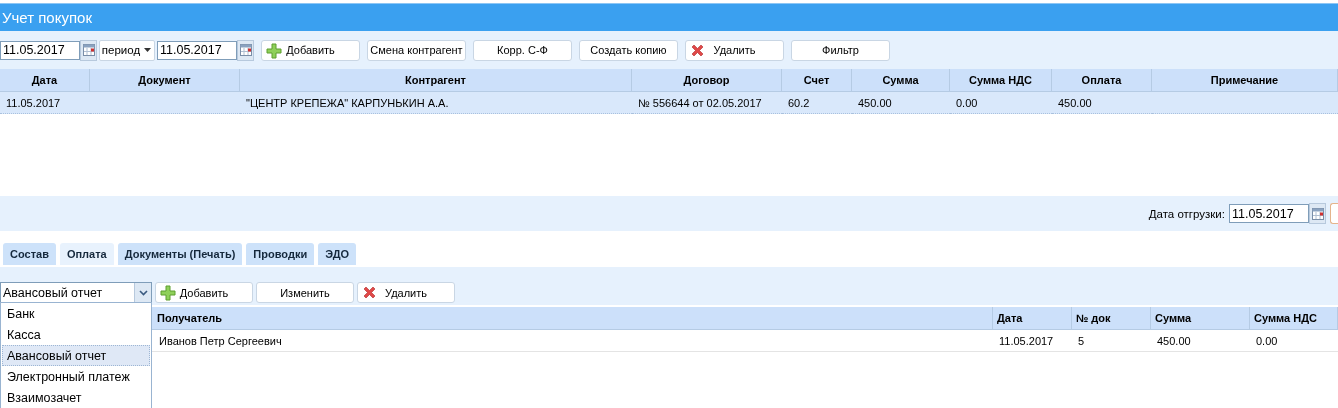 The width and height of the screenshot is (1338, 408). What do you see at coordinates (628, 50) in the screenshot?
I see `toolbar-button: Создать копию` at bounding box center [628, 50].